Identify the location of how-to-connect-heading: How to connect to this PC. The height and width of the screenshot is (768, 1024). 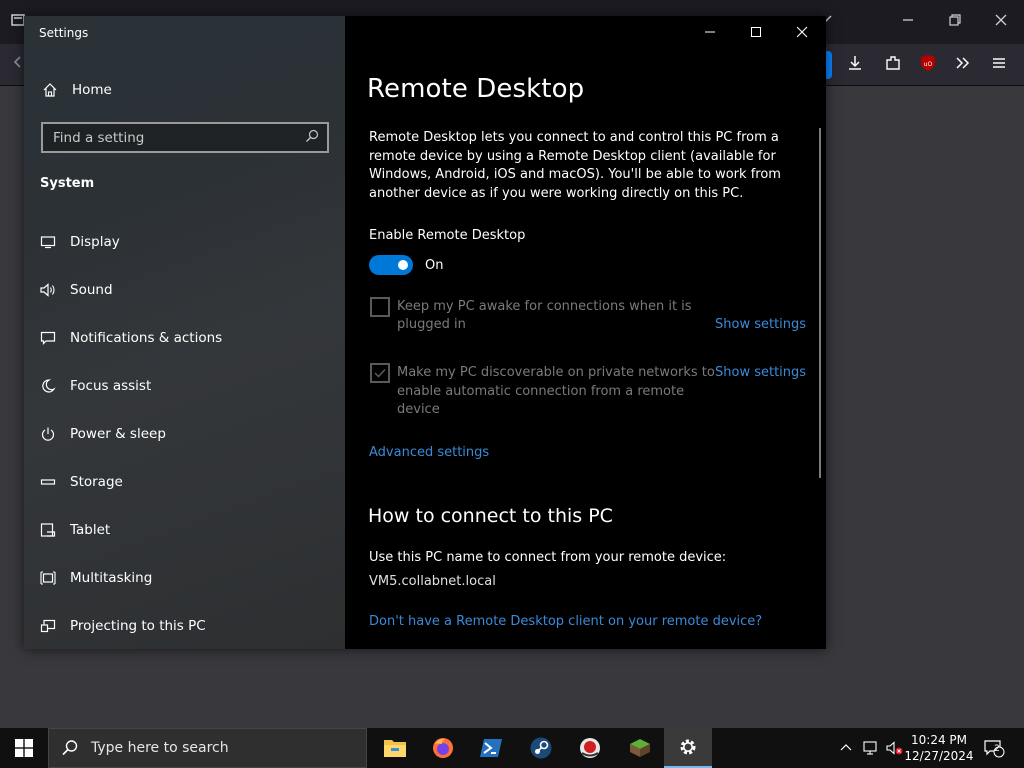
(490, 516).